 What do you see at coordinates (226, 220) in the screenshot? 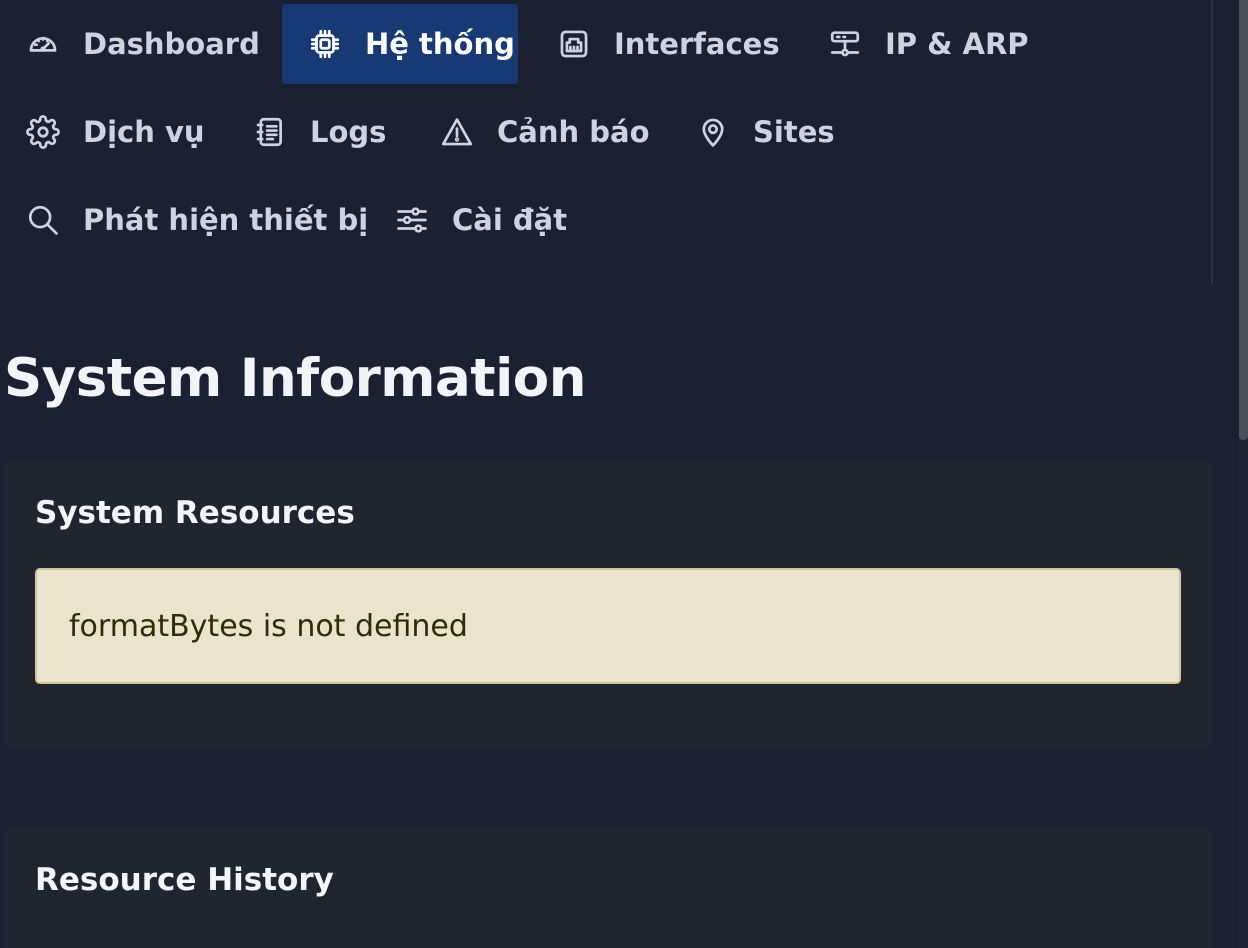
I see `nav-label: Phát hiện thiết bị` at bounding box center [226, 220].